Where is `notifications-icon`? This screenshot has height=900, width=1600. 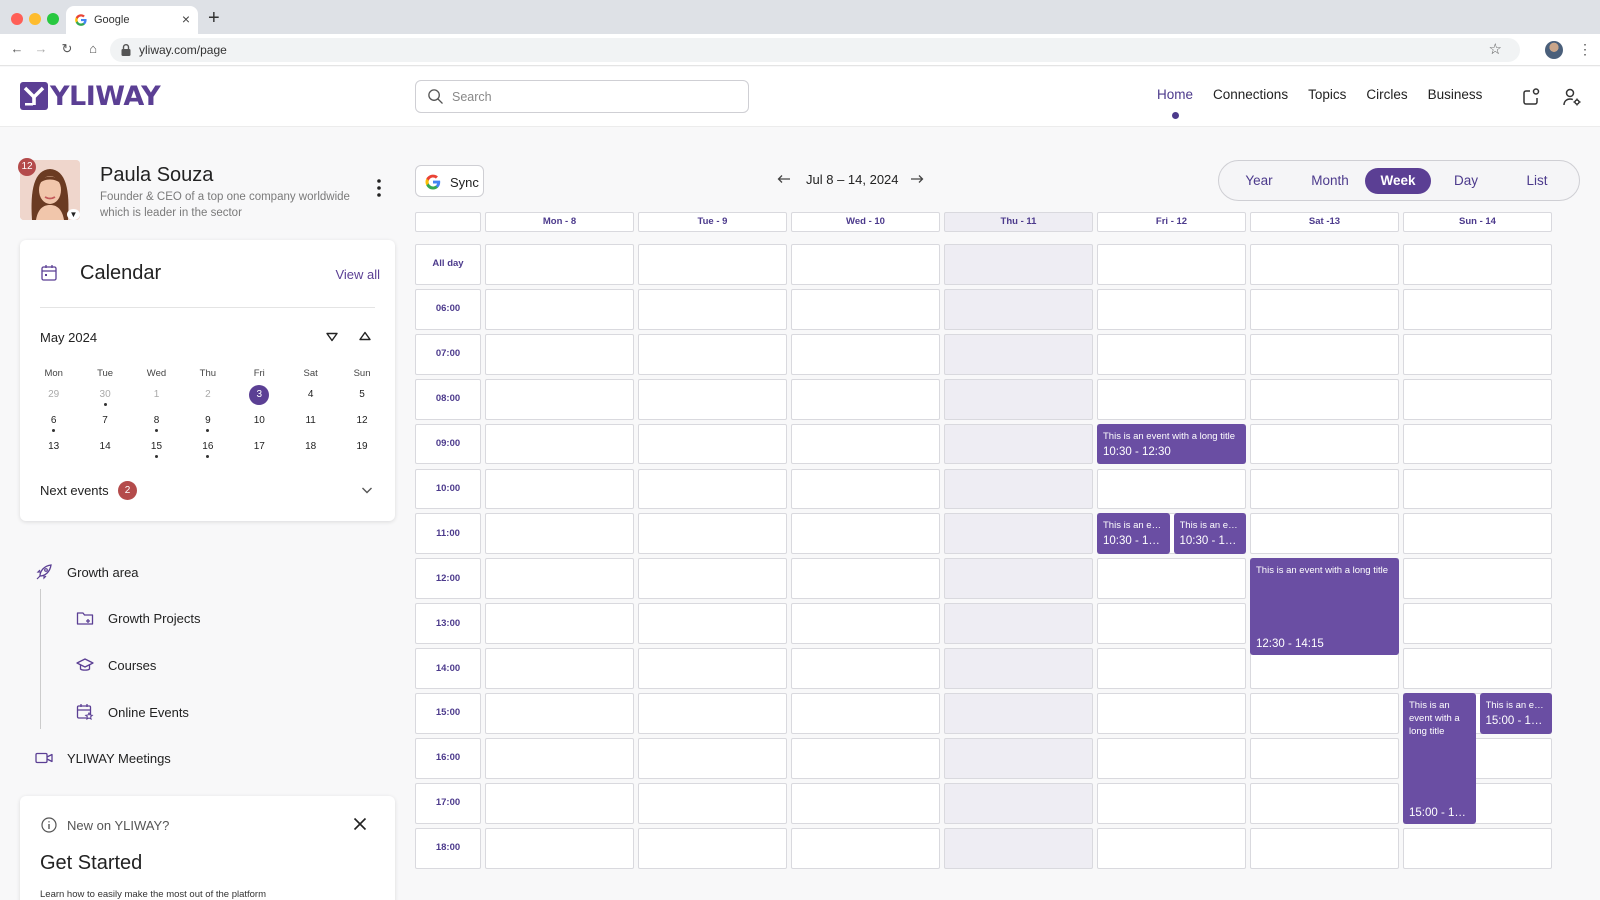 notifications-icon is located at coordinates (1531, 97).